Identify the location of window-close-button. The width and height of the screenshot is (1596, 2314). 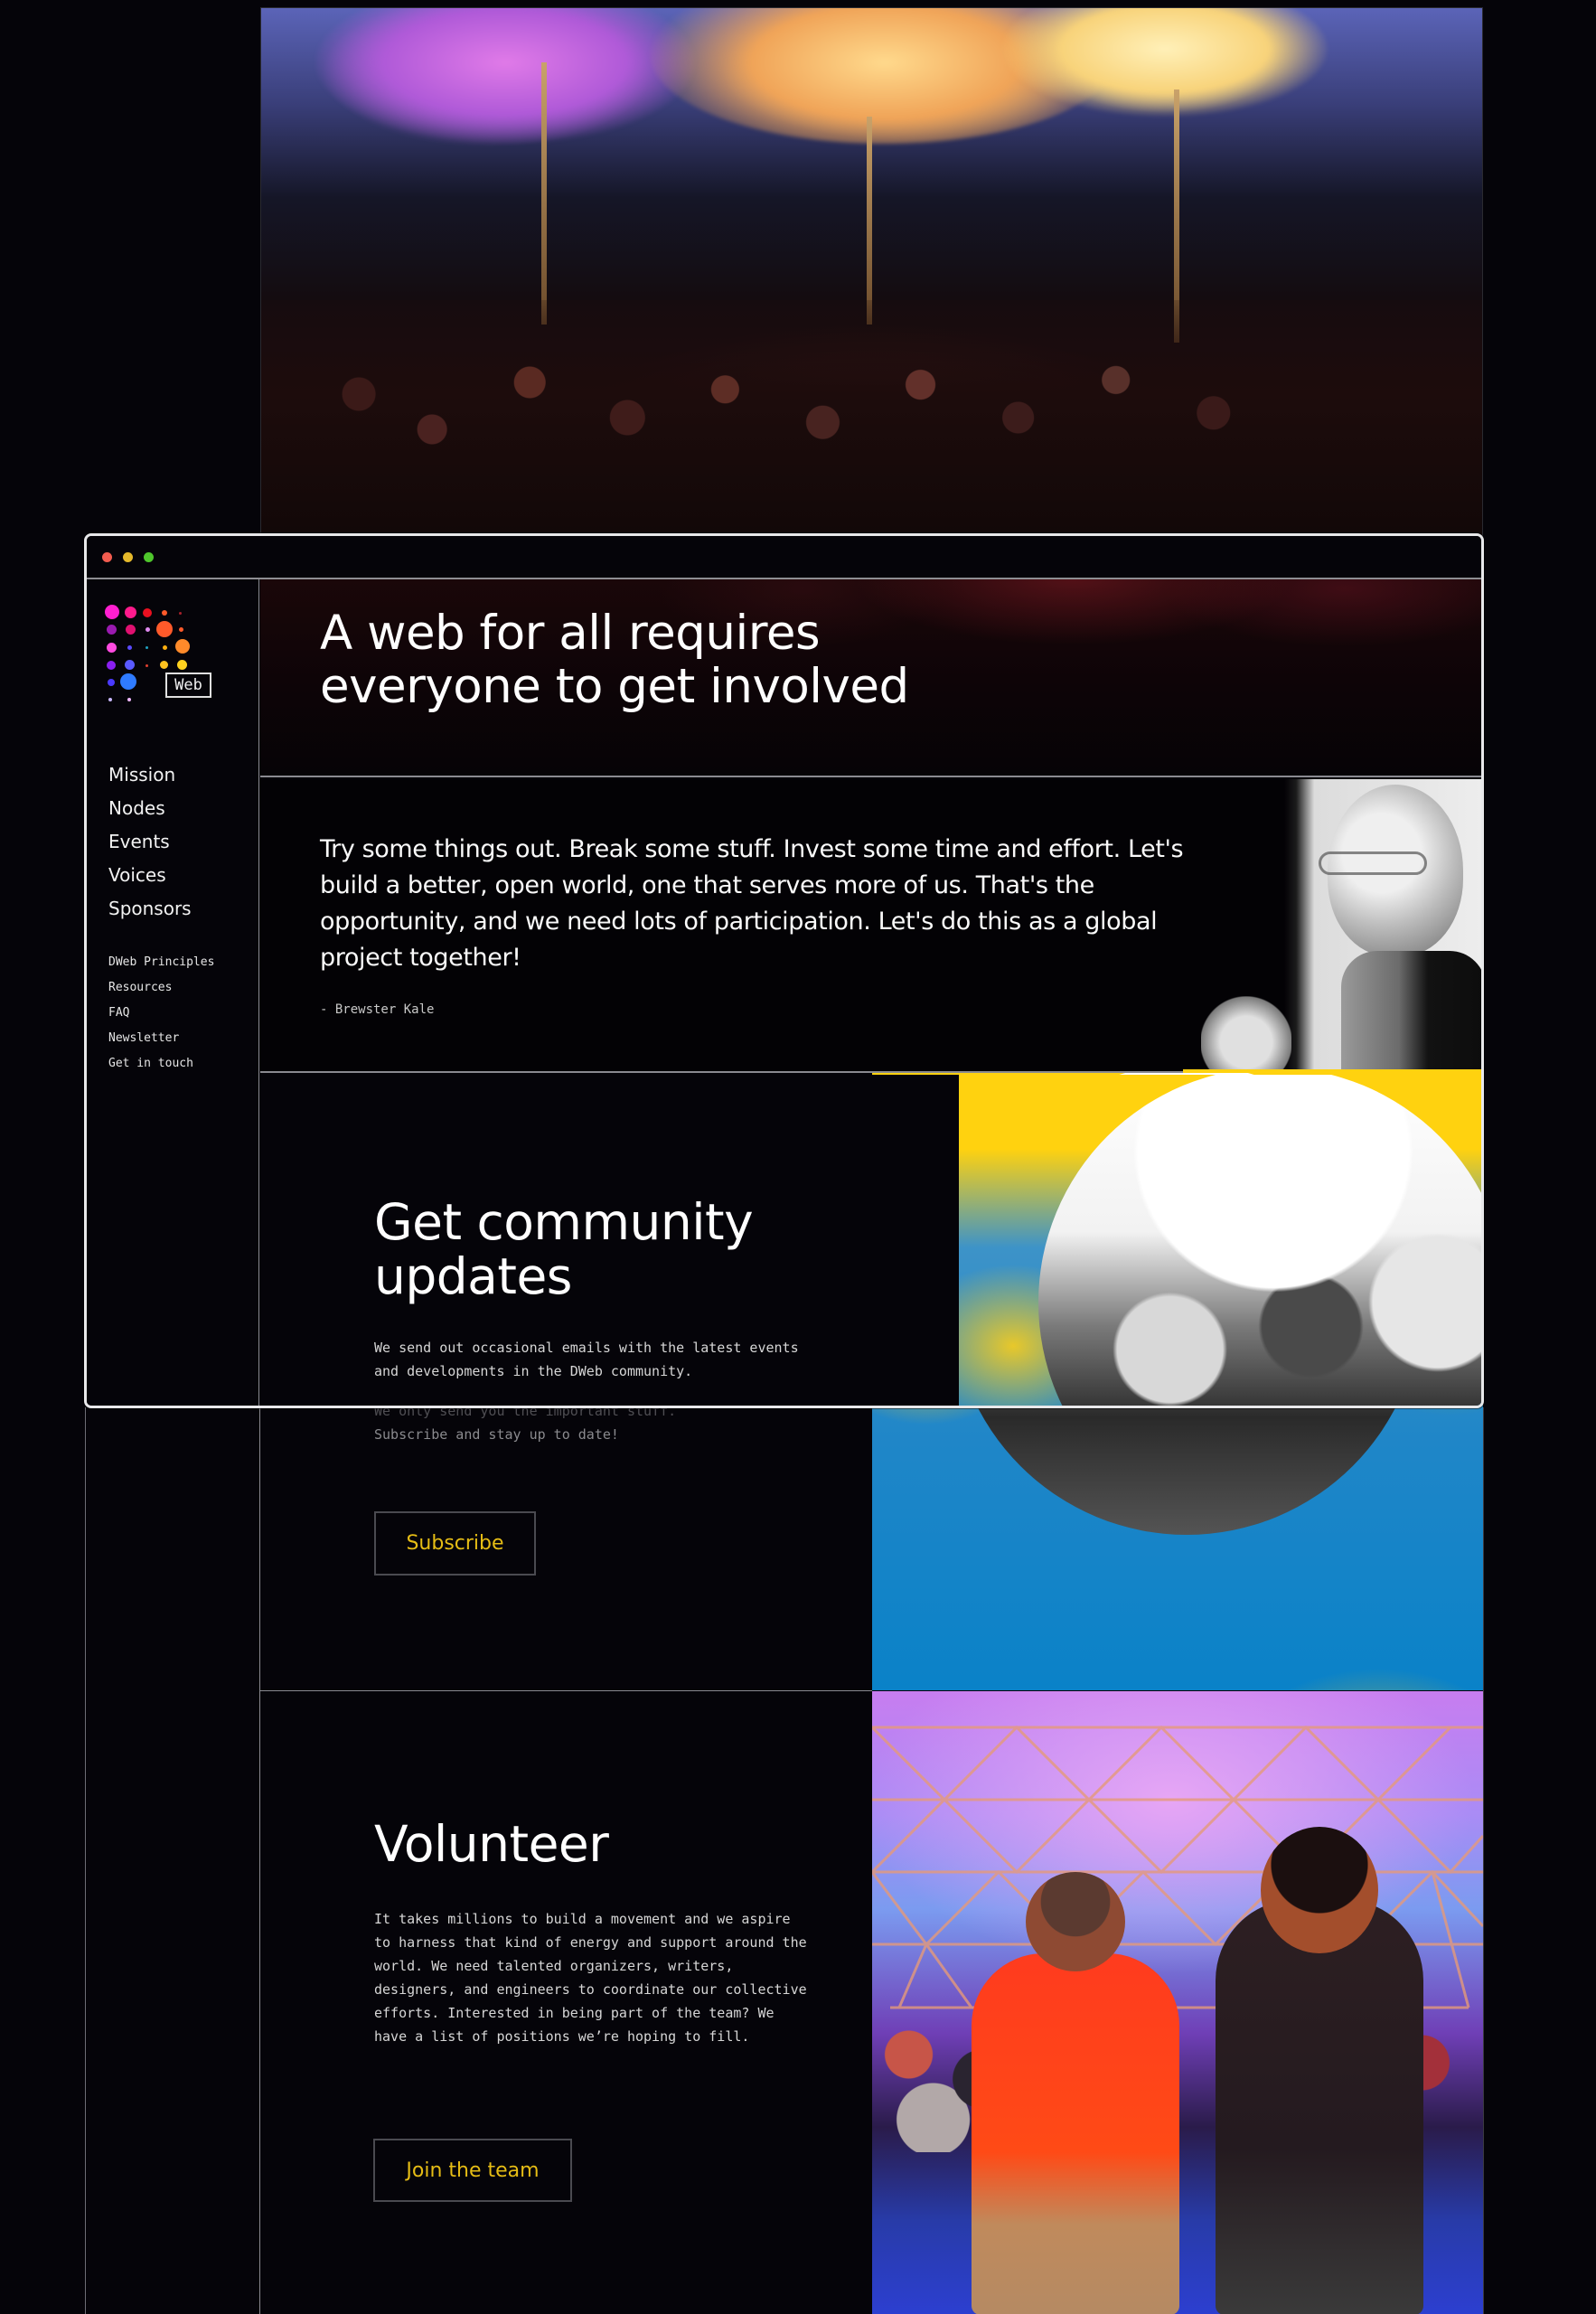
(107, 557).